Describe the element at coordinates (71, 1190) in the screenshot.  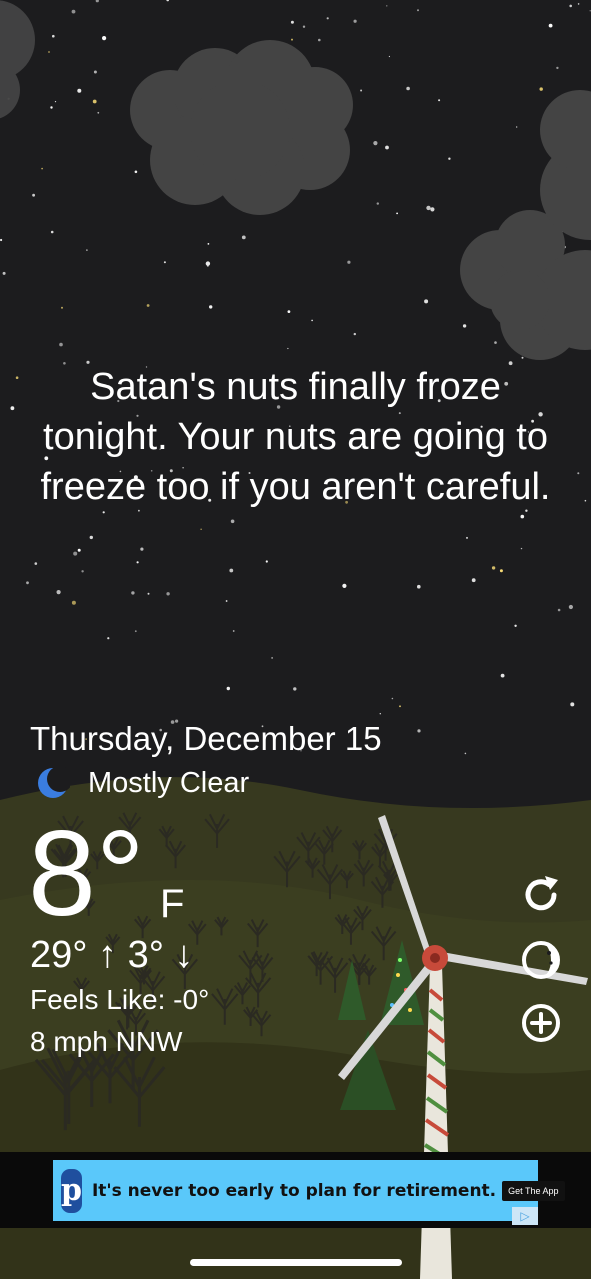
I see `ad-logo: p` at that location.